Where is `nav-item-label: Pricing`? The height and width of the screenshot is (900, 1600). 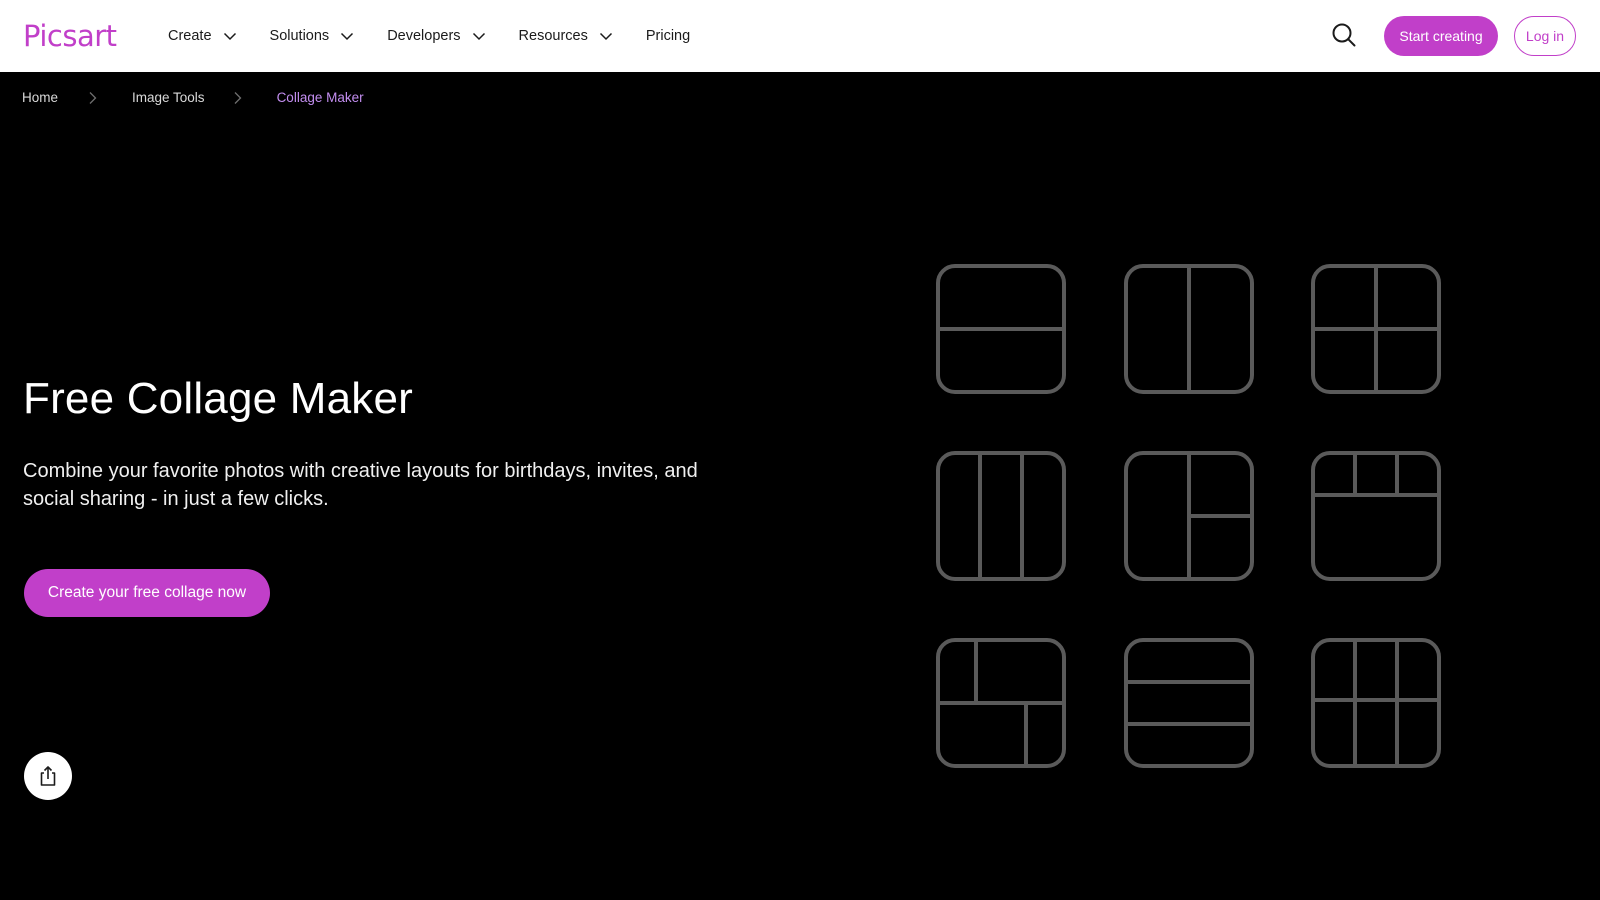 nav-item-label: Pricing is located at coordinates (668, 36).